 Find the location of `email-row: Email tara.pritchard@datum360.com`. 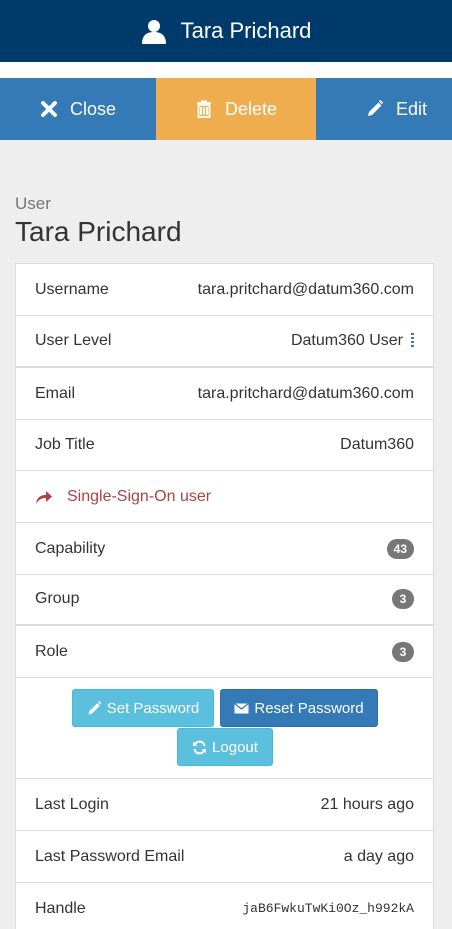

email-row: Email tara.pritchard@datum360.com is located at coordinates (224, 394).